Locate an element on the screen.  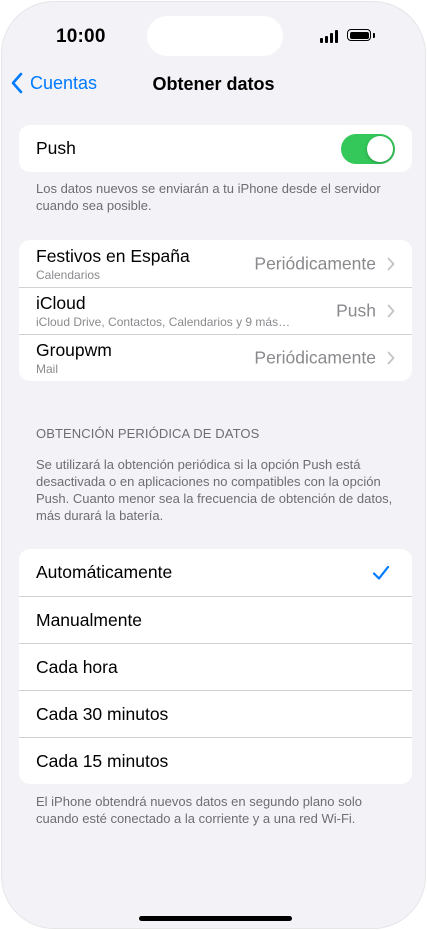
account-name: Festivos en España is located at coordinates (113, 255).